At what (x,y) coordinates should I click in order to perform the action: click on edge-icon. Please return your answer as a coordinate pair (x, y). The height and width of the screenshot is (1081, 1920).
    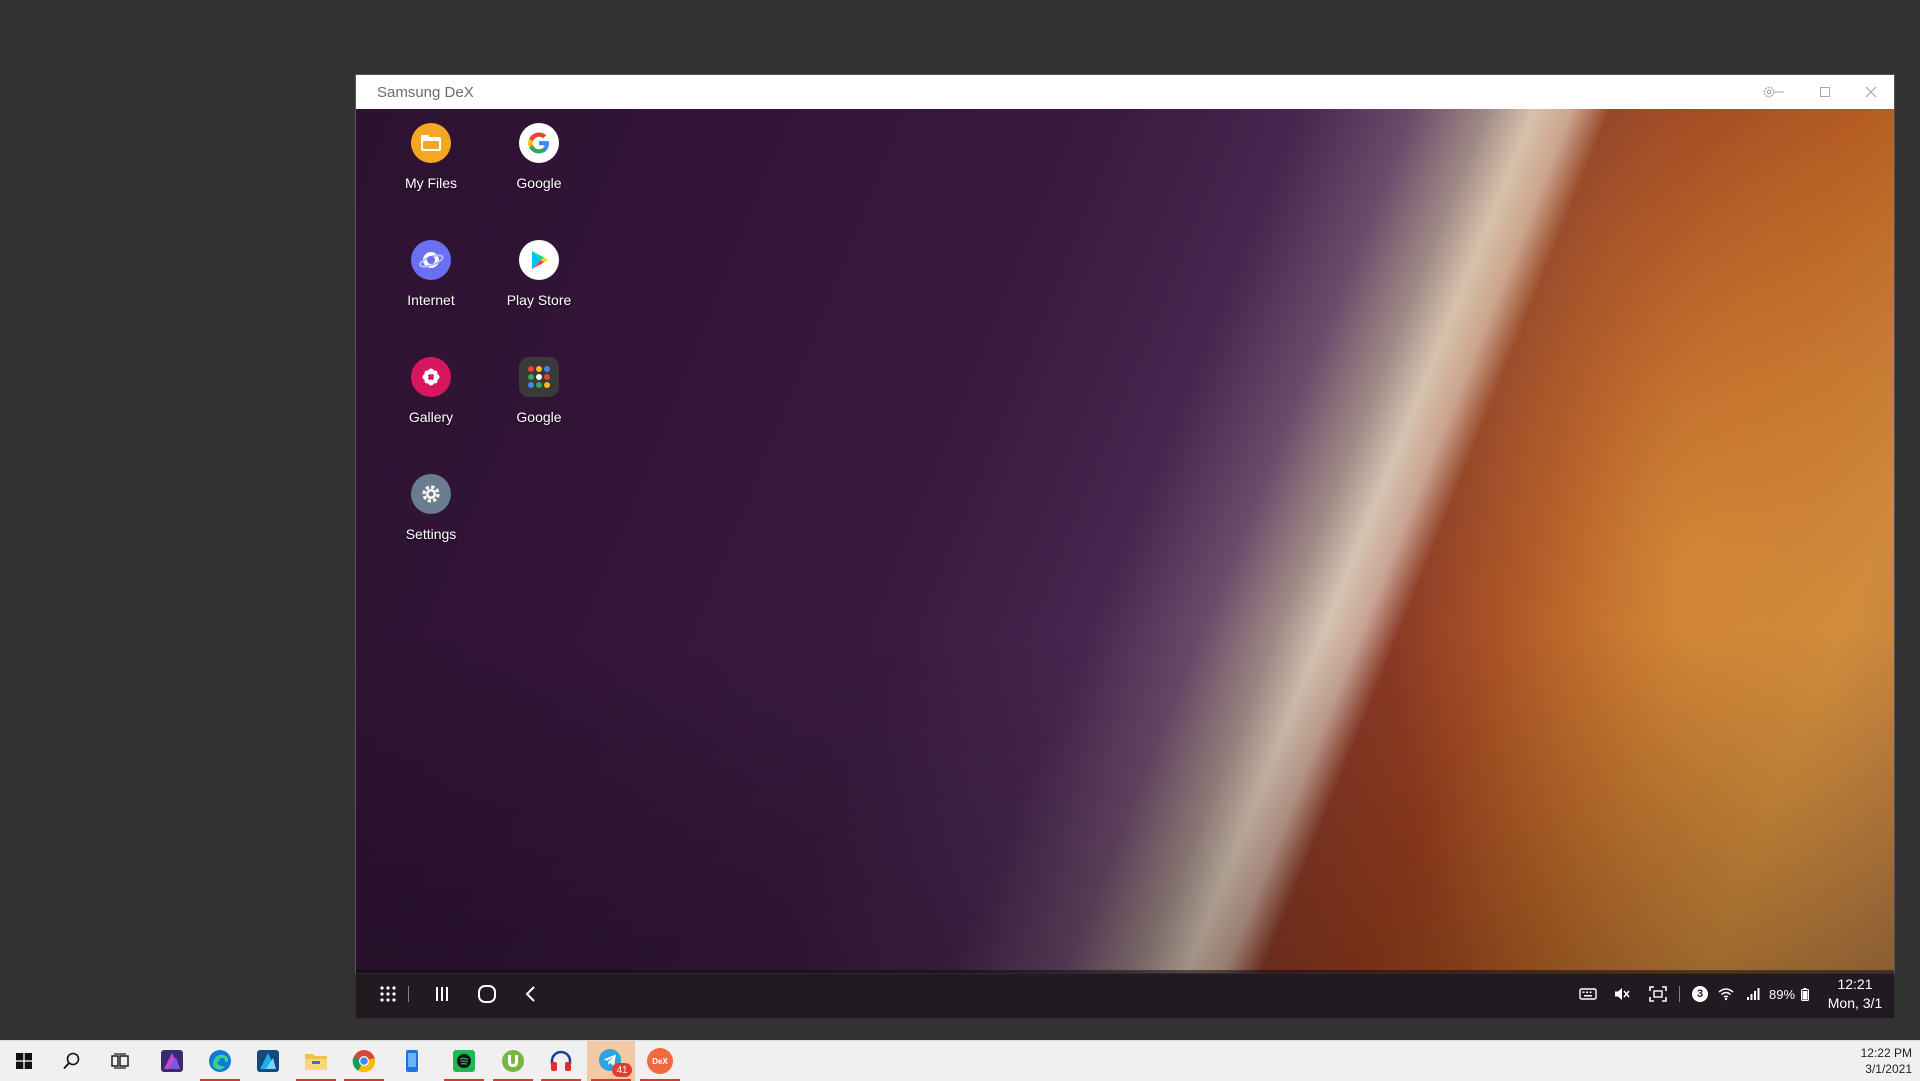
    Looking at the image, I should click on (220, 1061).